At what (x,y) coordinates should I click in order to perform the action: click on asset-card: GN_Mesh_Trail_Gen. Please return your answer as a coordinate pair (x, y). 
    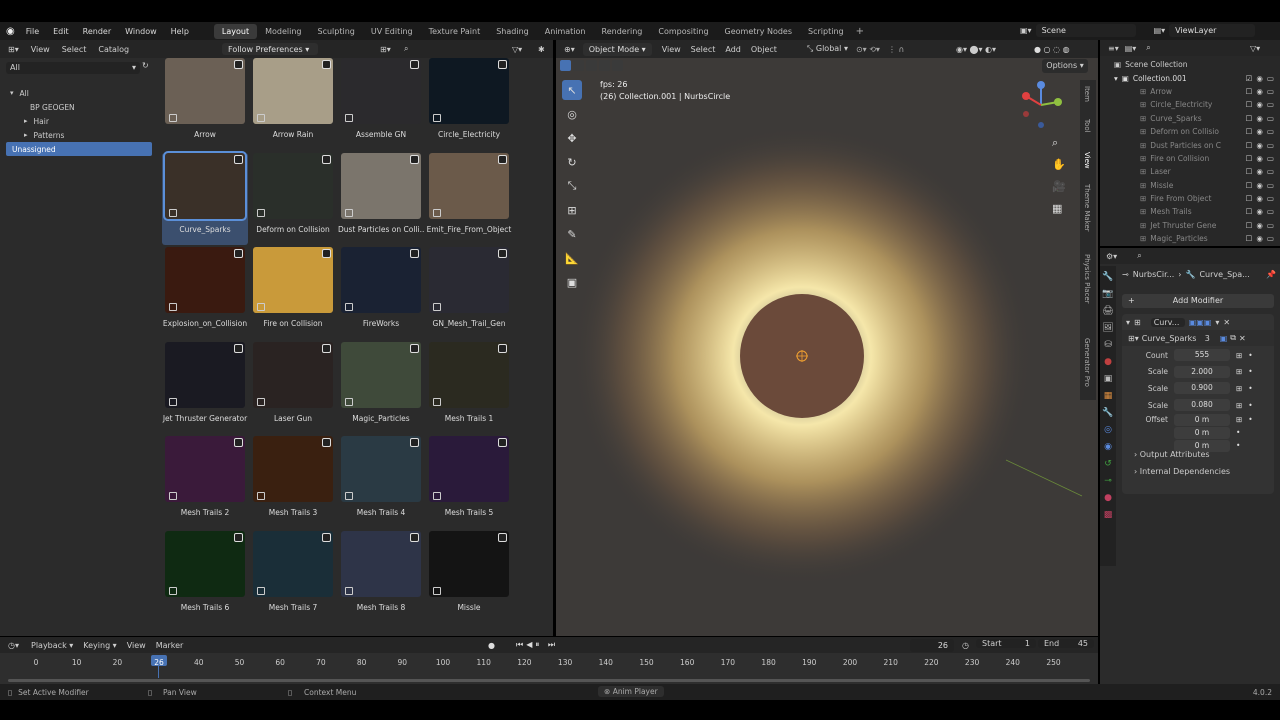
    Looking at the image, I should click on (469, 293).